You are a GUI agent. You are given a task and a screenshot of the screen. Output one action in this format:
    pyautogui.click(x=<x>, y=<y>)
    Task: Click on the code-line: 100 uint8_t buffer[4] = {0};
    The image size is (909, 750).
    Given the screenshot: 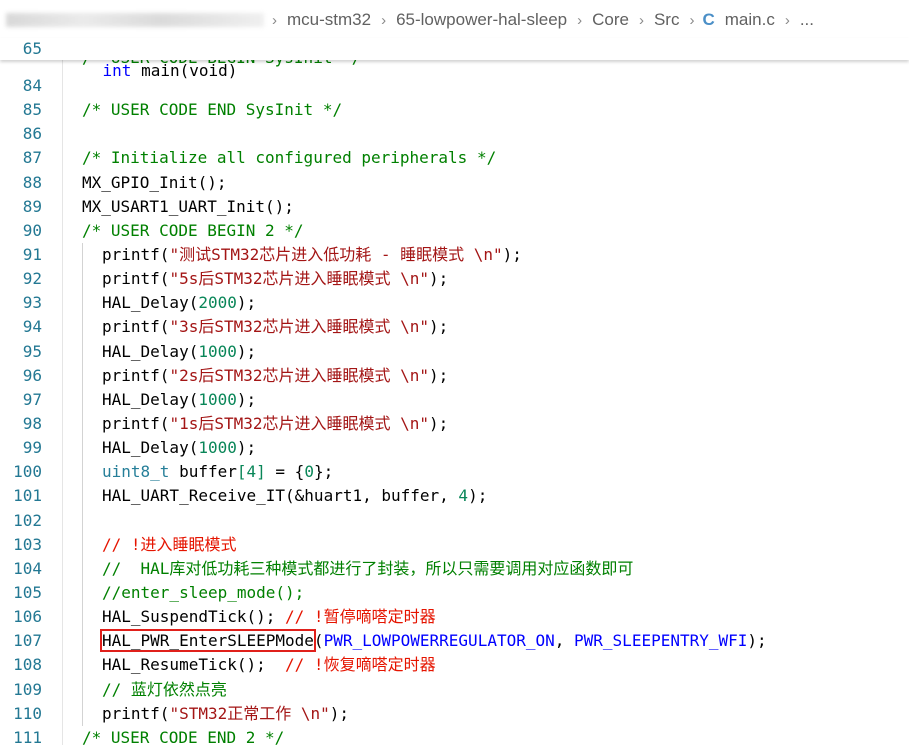 What is the action you would take?
    pyautogui.click(x=454, y=472)
    